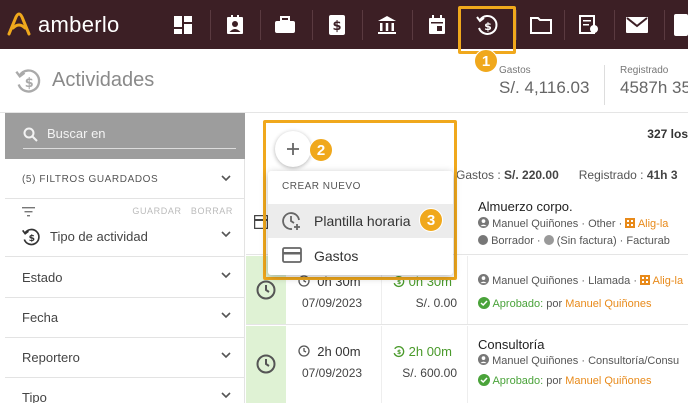  I want to click on borrar-button: BORRAR, so click(212, 211).